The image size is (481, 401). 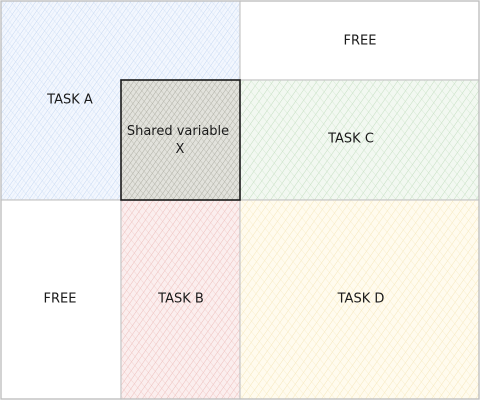 I want to click on task-a-label: TASK A, so click(x=69, y=100).